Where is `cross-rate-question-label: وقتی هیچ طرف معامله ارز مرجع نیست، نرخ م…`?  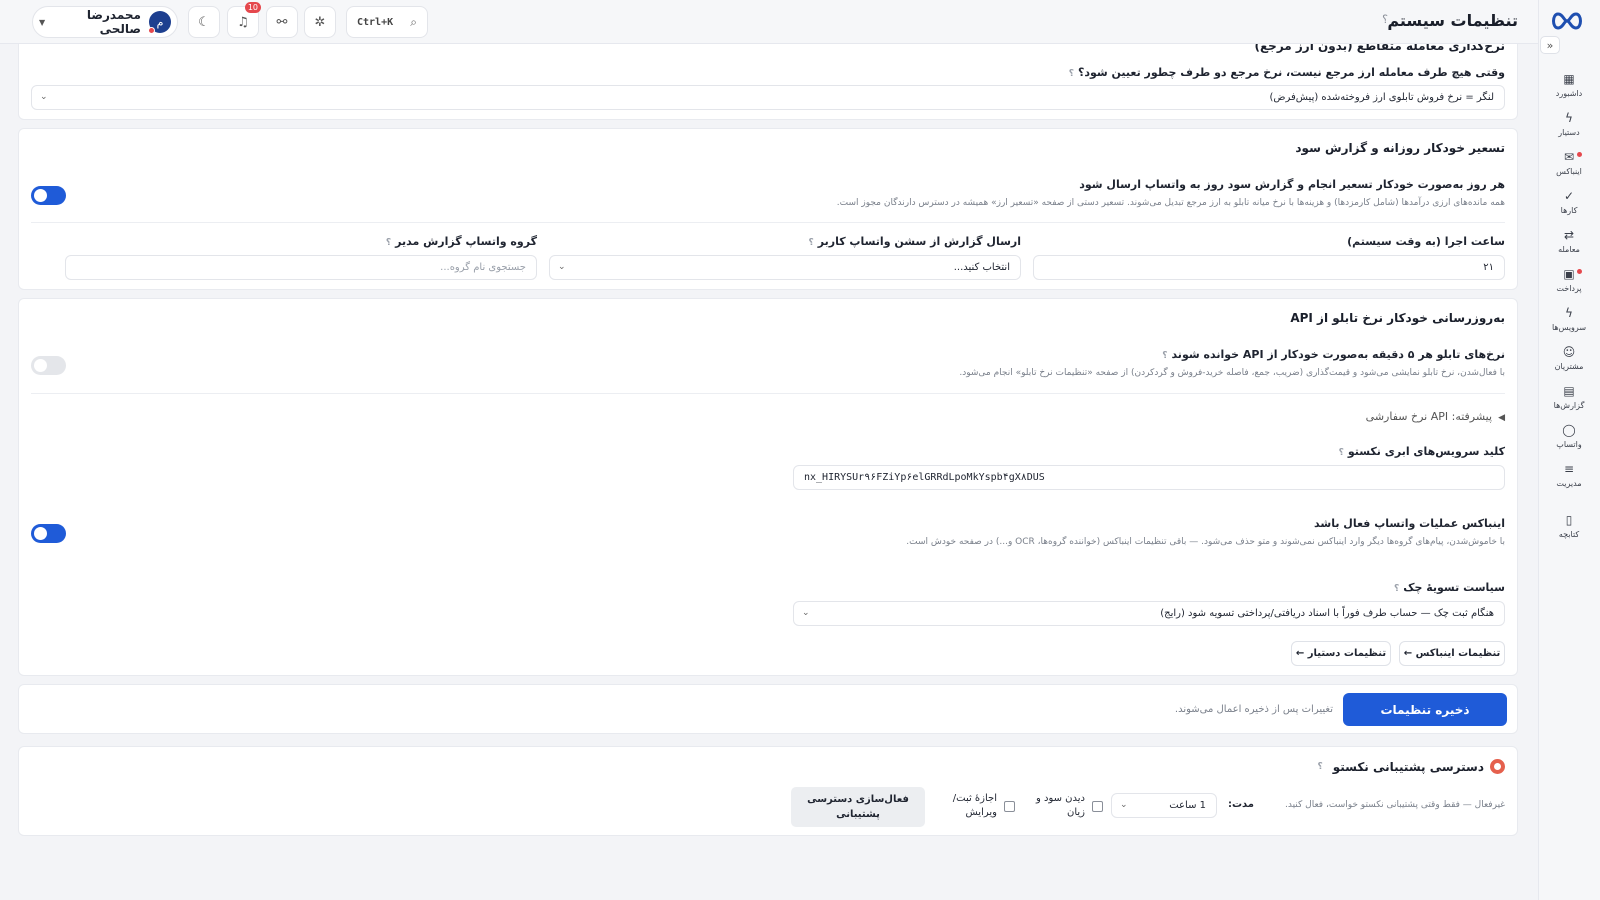
cross-rate-question-label: وقتی هیچ طرف معامله ارز مرجع نیست، نرخ م… is located at coordinates (1287, 72).